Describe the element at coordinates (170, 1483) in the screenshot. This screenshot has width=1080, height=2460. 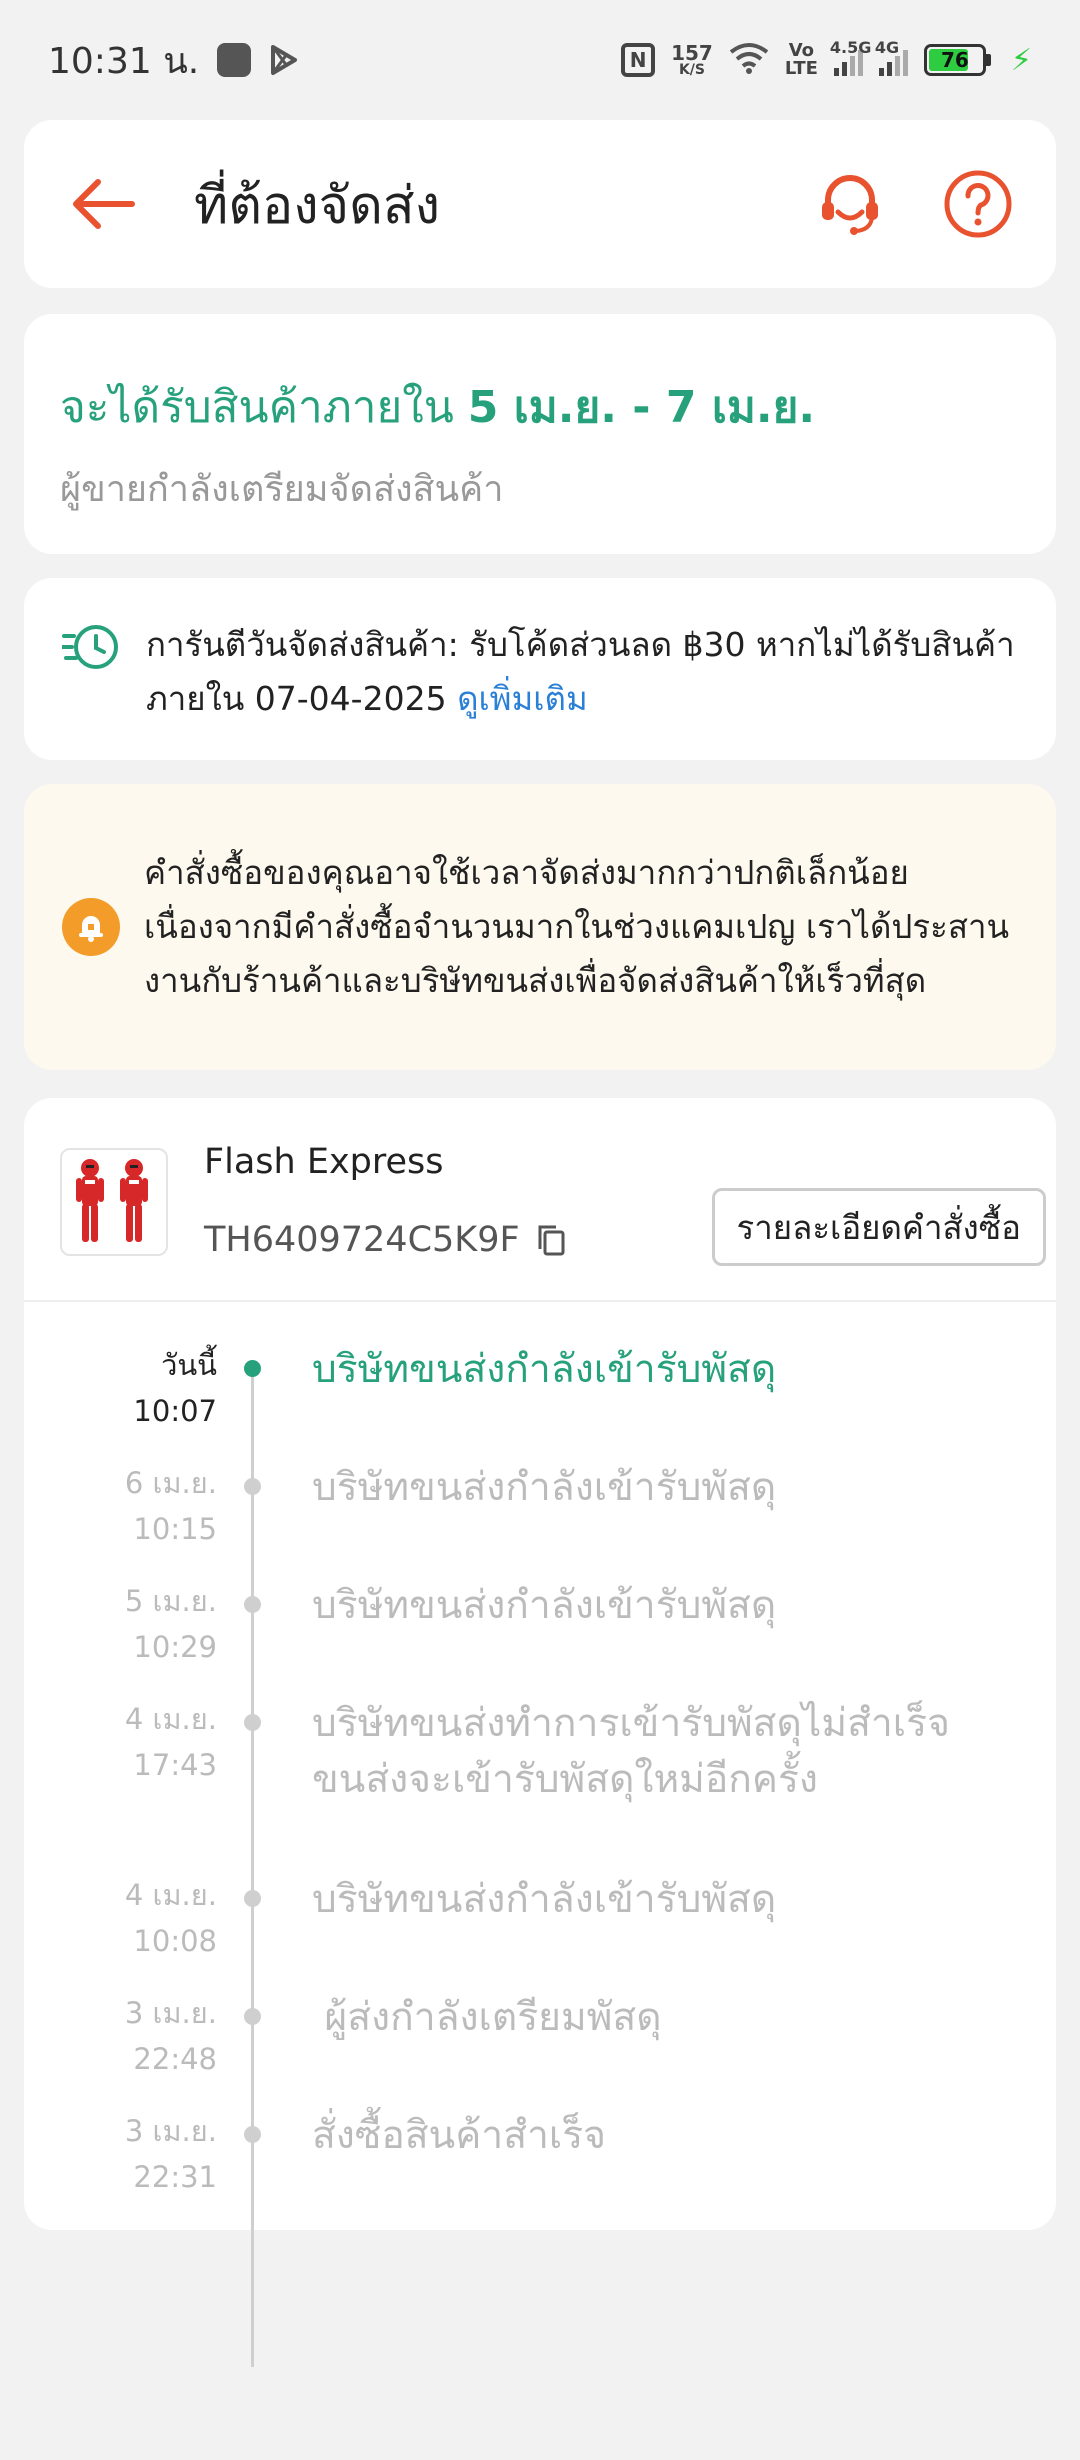
I see `event-date: 6 เม.ย.` at that location.